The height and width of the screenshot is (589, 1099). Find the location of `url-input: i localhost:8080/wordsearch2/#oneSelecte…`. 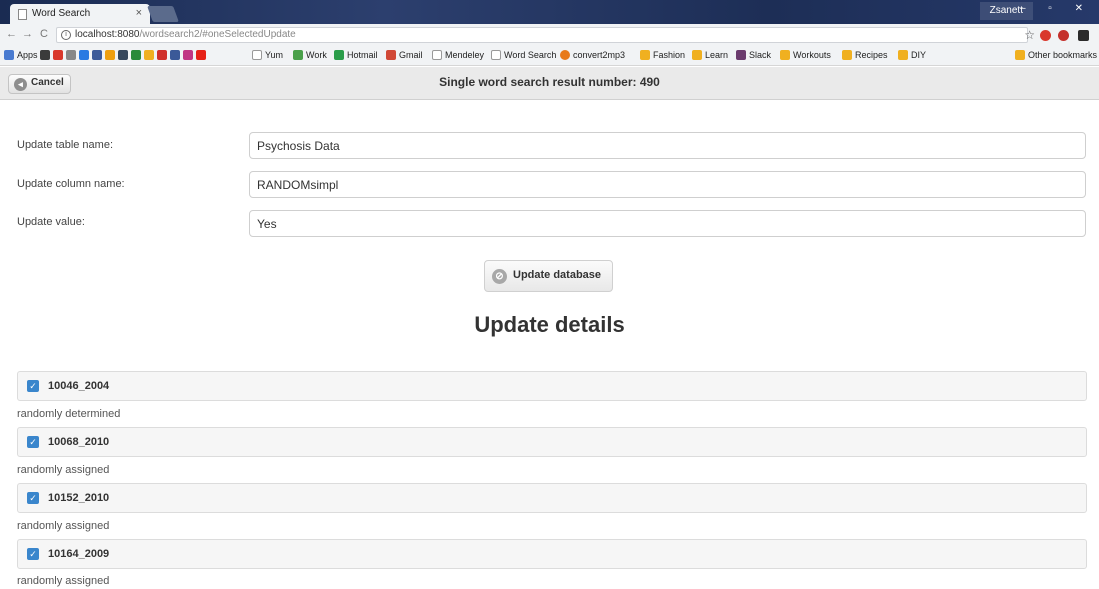

url-input: i localhost:8080/wordsearch2/#oneSelecte… is located at coordinates (542, 35).